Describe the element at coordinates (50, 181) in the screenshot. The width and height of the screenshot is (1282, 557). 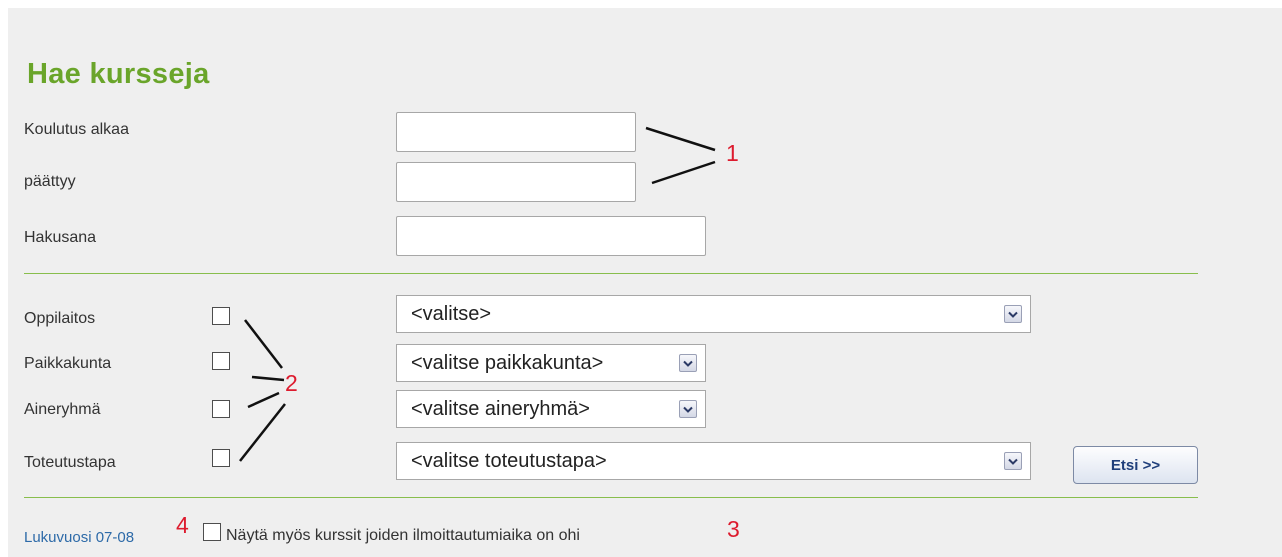
I see `end-date-label: päättyy` at that location.